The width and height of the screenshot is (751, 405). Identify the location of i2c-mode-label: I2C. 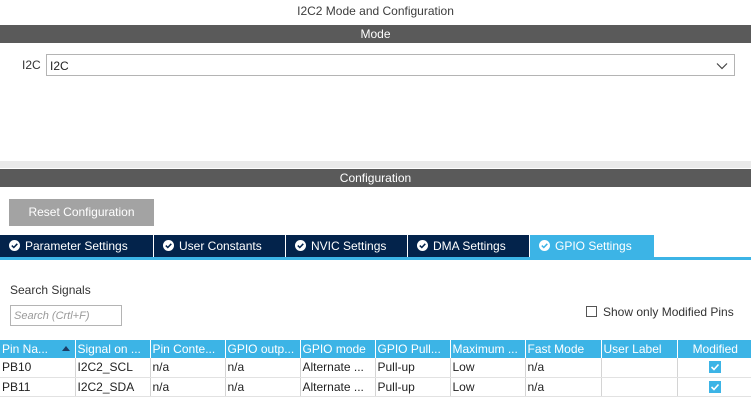
(31, 65).